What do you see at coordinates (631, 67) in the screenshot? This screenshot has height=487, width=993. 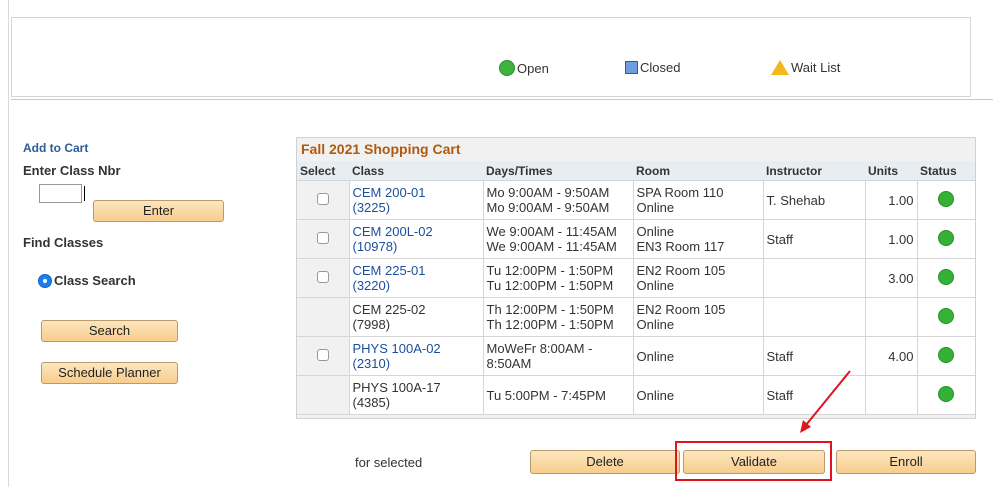 I see `closed-status-icon` at bounding box center [631, 67].